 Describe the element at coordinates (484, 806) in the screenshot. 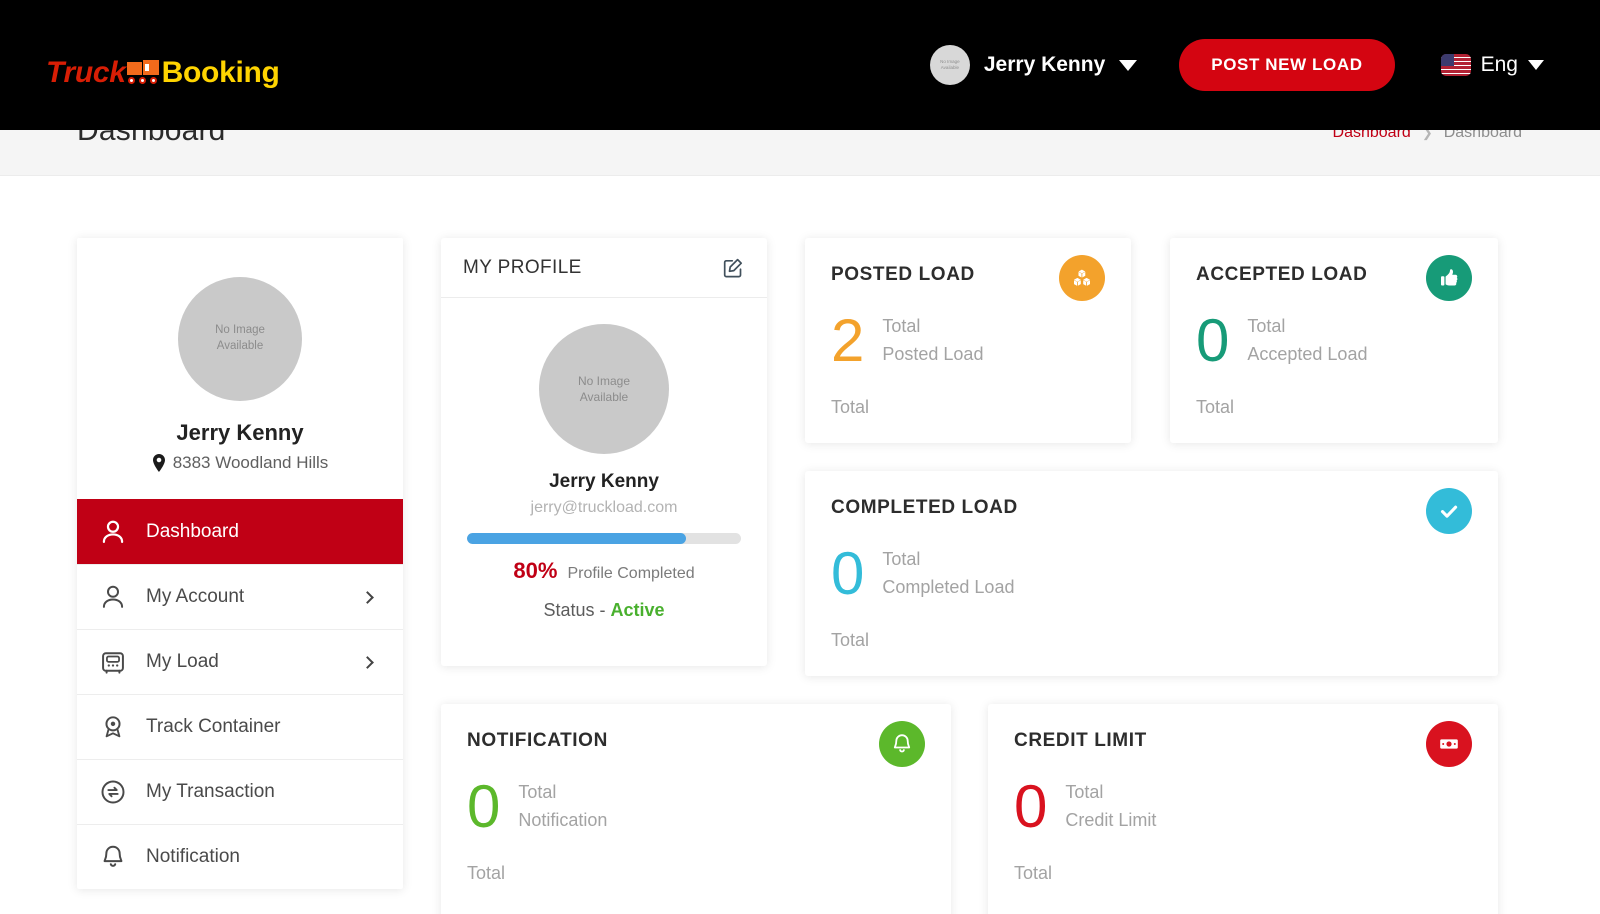

I see `notification-value: 0` at that location.